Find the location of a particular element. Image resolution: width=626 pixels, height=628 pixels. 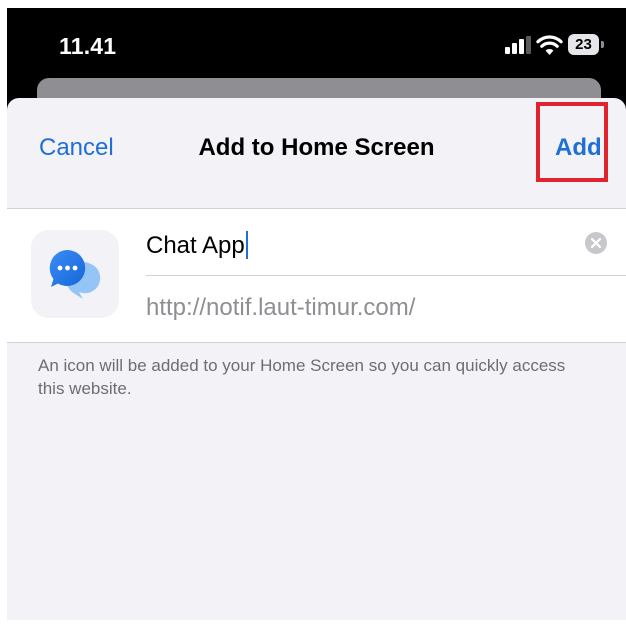

name-field-value: Chat App is located at coordinates (195, 245).